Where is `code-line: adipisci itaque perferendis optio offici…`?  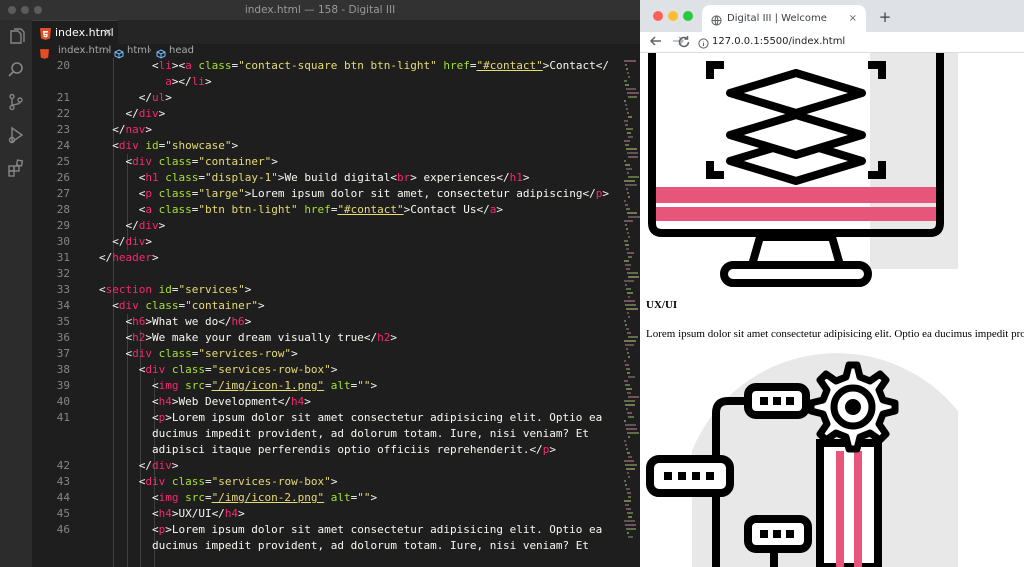 code-line: adipisci itaque perferendis optio offici… is located at coordinates (327, 450).